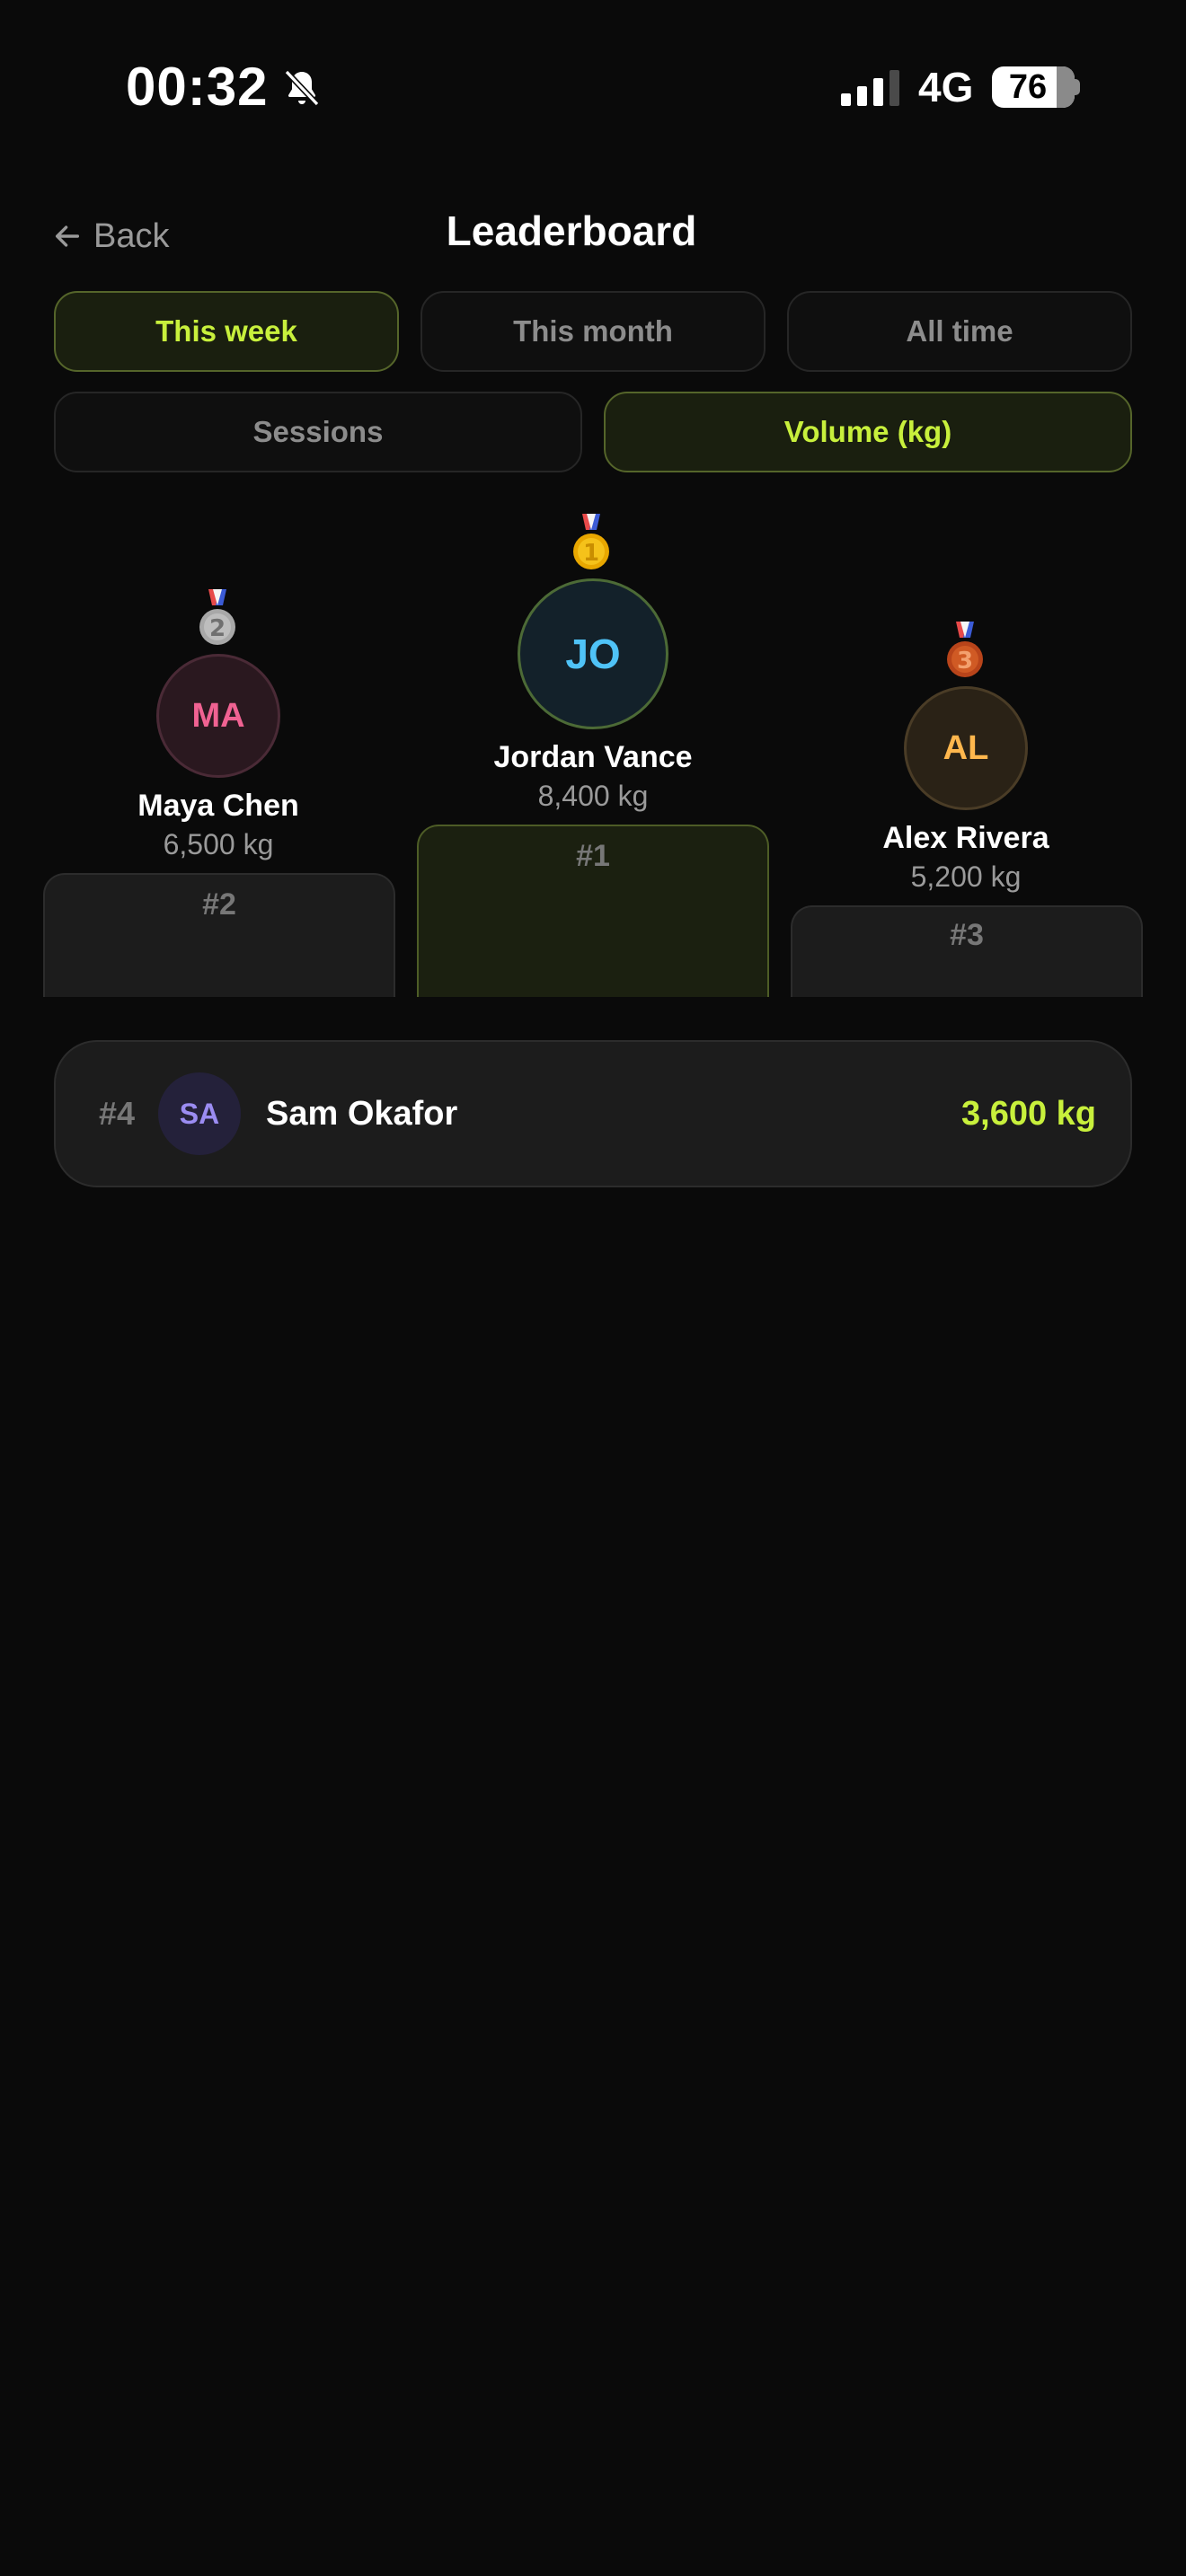 This screenshot has width=1186, height=2576. I want to click on tab-this-week: This week, so click(226, 331).